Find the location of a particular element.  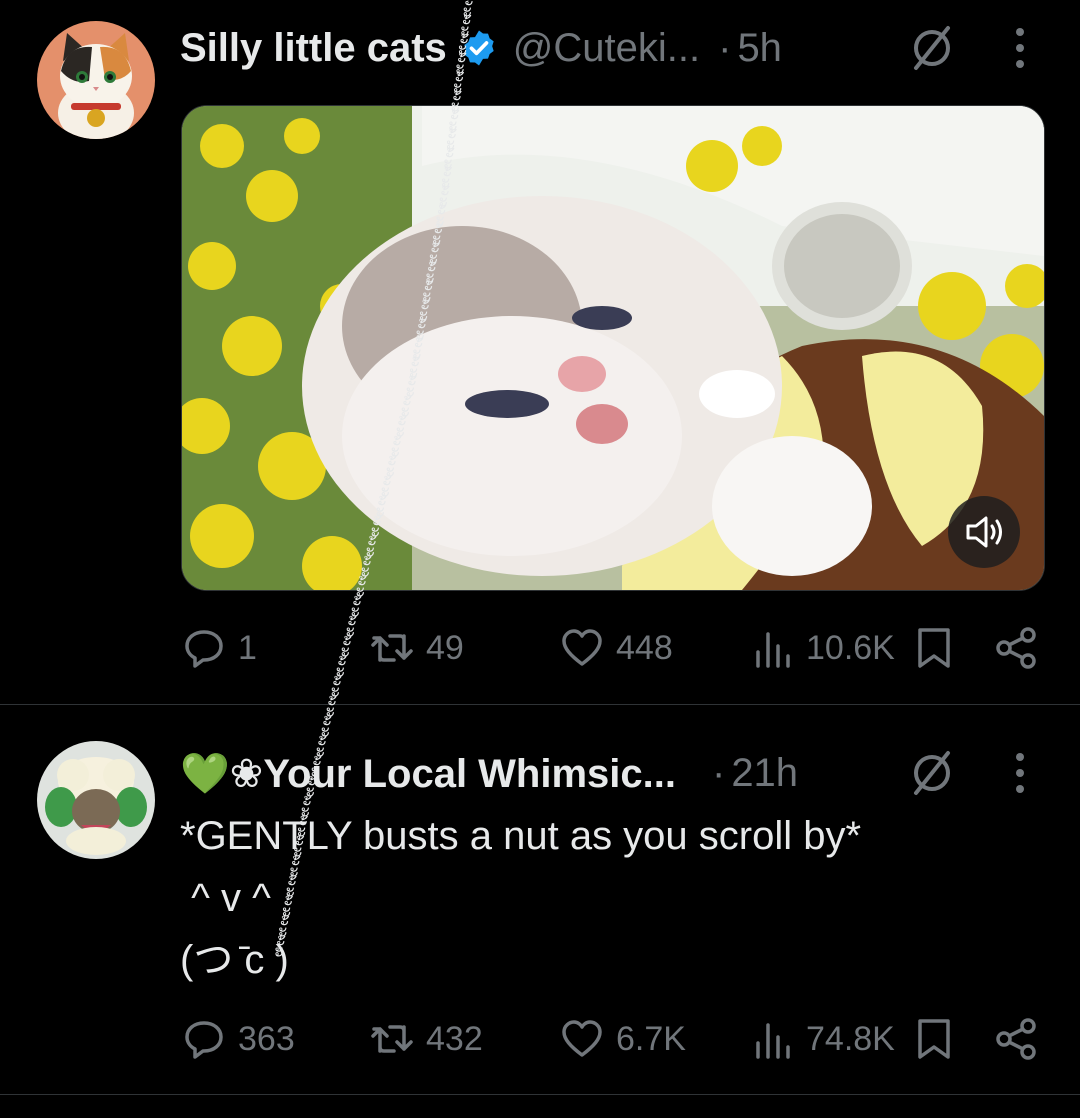

tweet-text-line-1: *GENTLY busts a nut as you scroll by* is located at coordinates (521, 836).